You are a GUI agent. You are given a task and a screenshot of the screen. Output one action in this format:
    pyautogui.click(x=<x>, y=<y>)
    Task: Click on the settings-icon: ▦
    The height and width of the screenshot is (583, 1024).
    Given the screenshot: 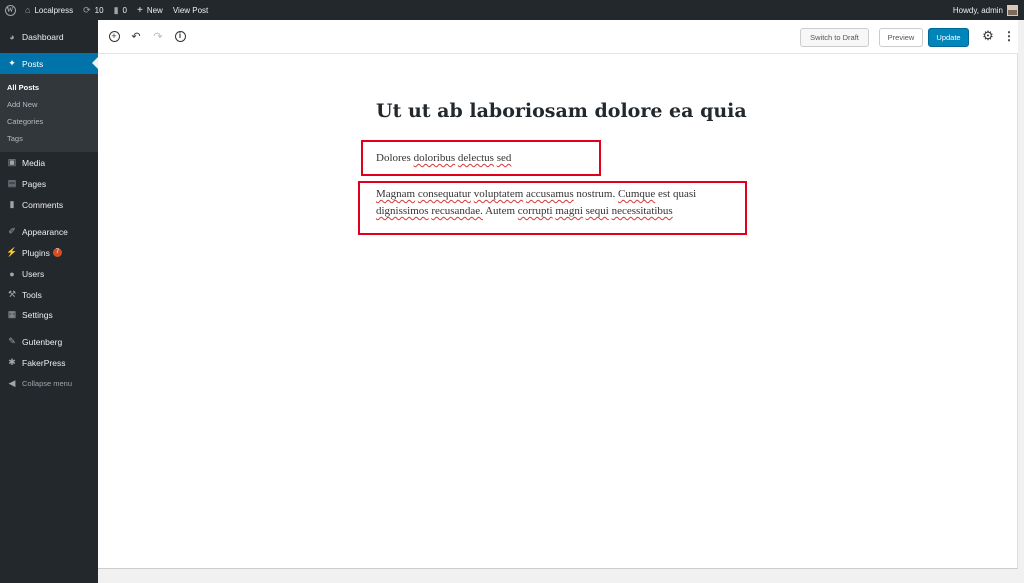 What is the action you would take?
    pyautogui.click(x=12, y=314)
    